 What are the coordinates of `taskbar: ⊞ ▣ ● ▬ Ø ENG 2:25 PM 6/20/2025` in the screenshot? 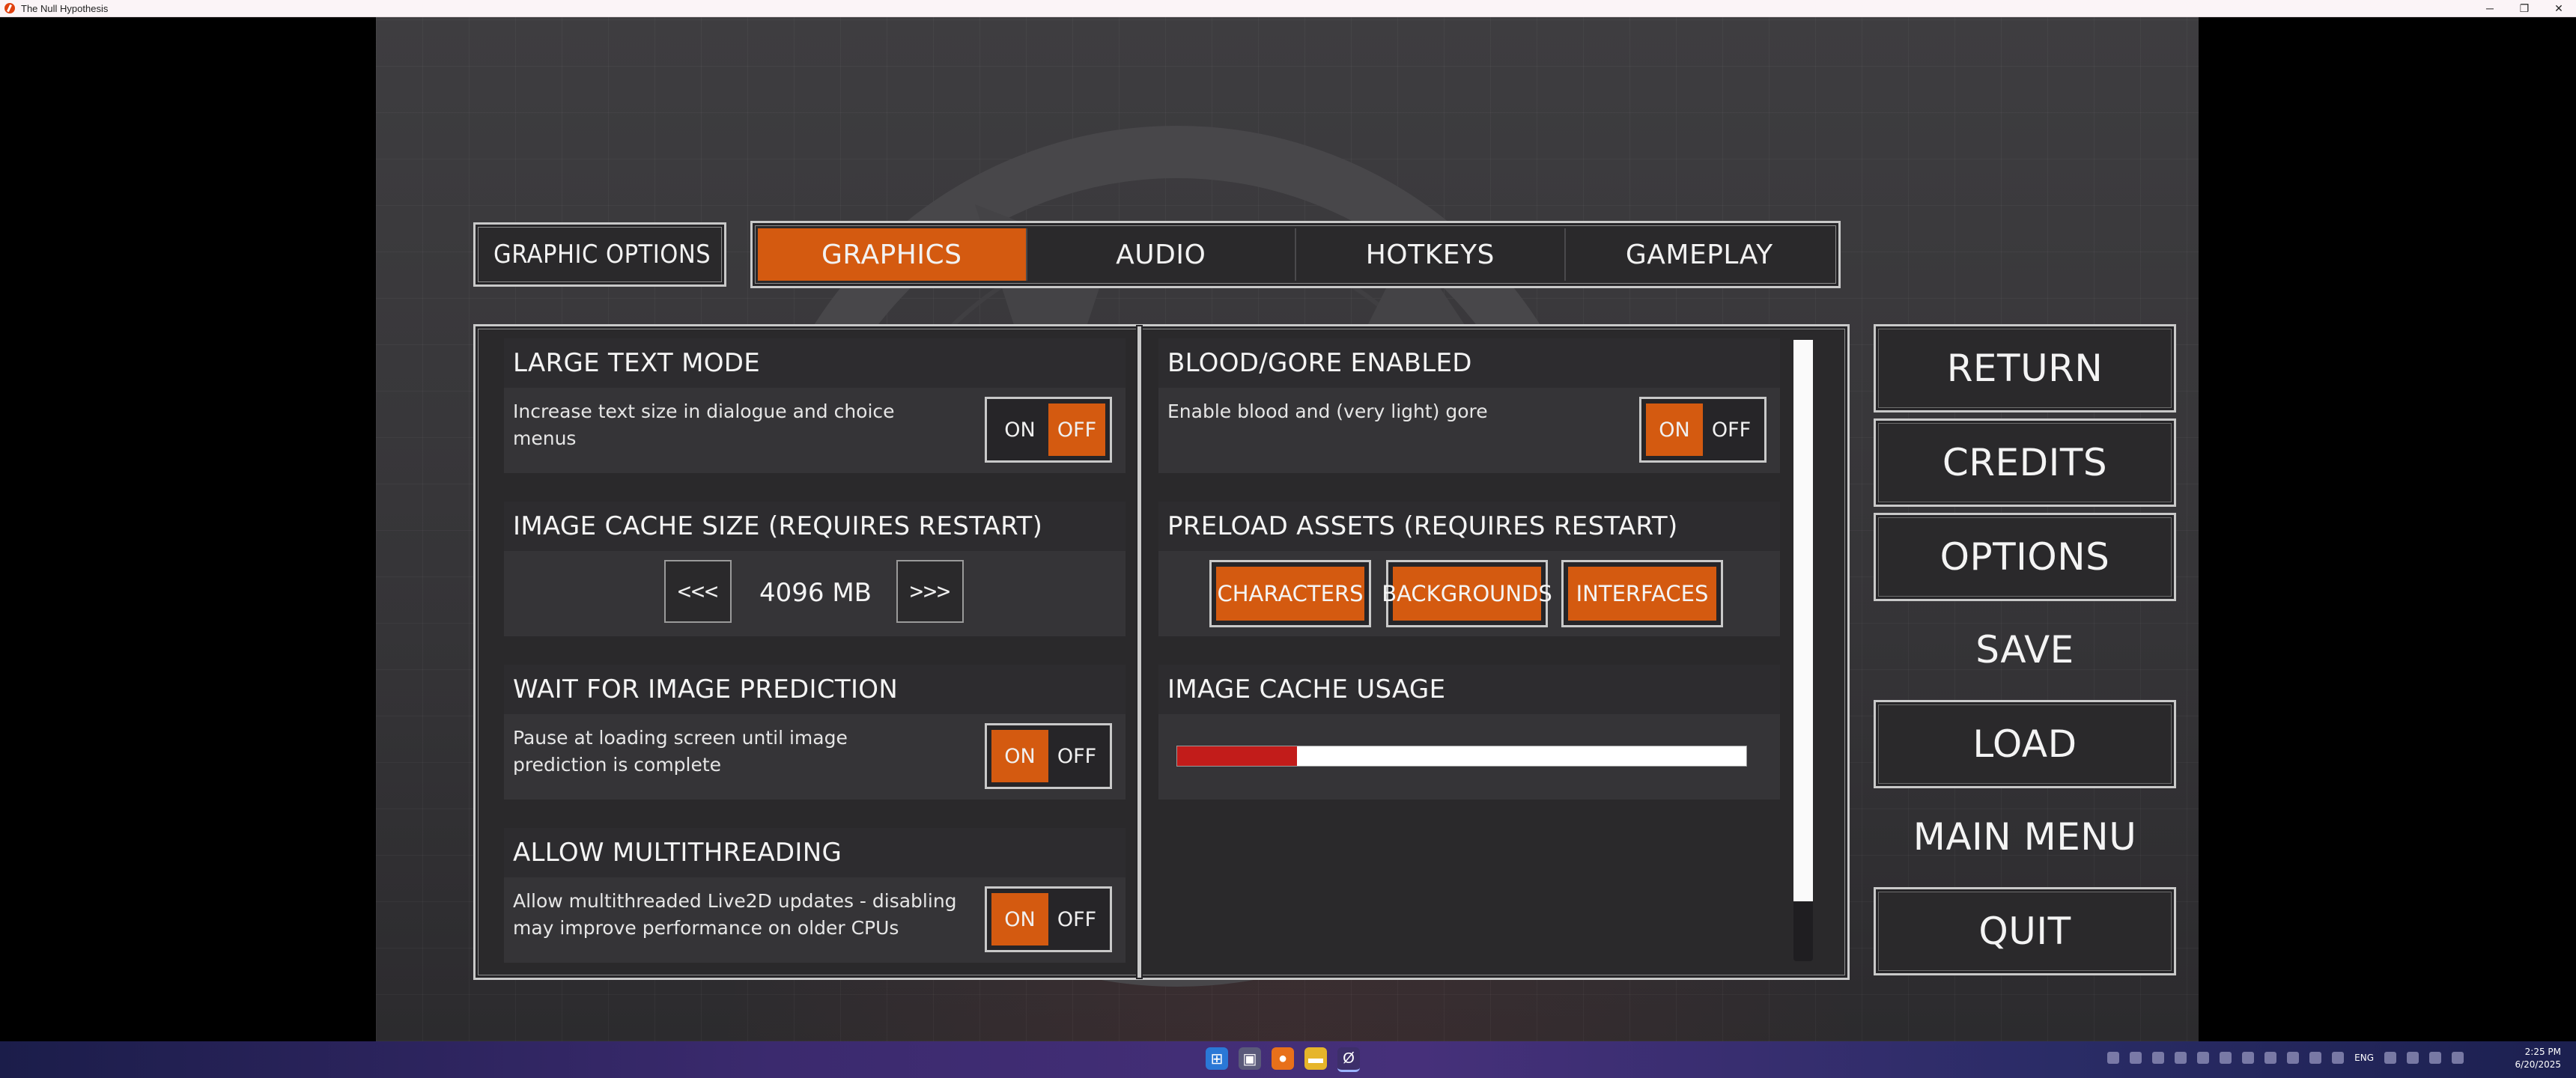 It's located at (1288, 1059).